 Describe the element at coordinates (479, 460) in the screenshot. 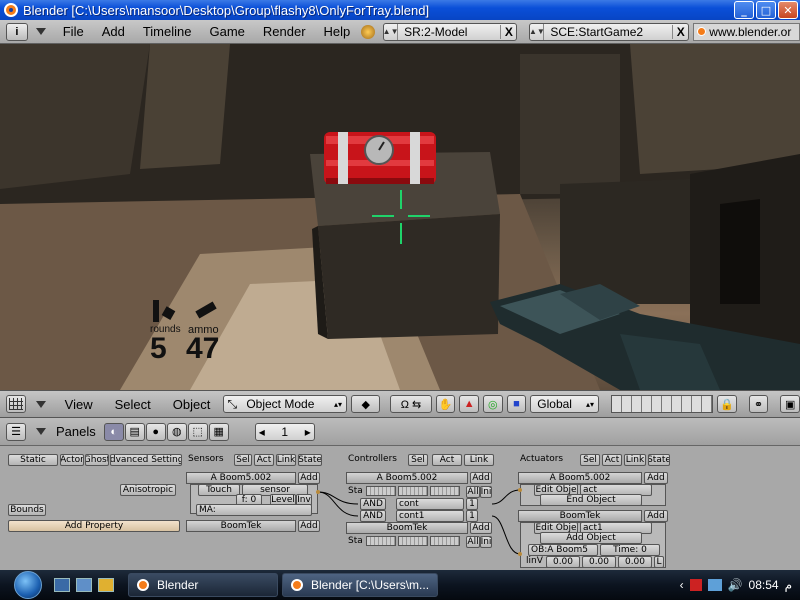

I see `controllers-link: Link` at that location.